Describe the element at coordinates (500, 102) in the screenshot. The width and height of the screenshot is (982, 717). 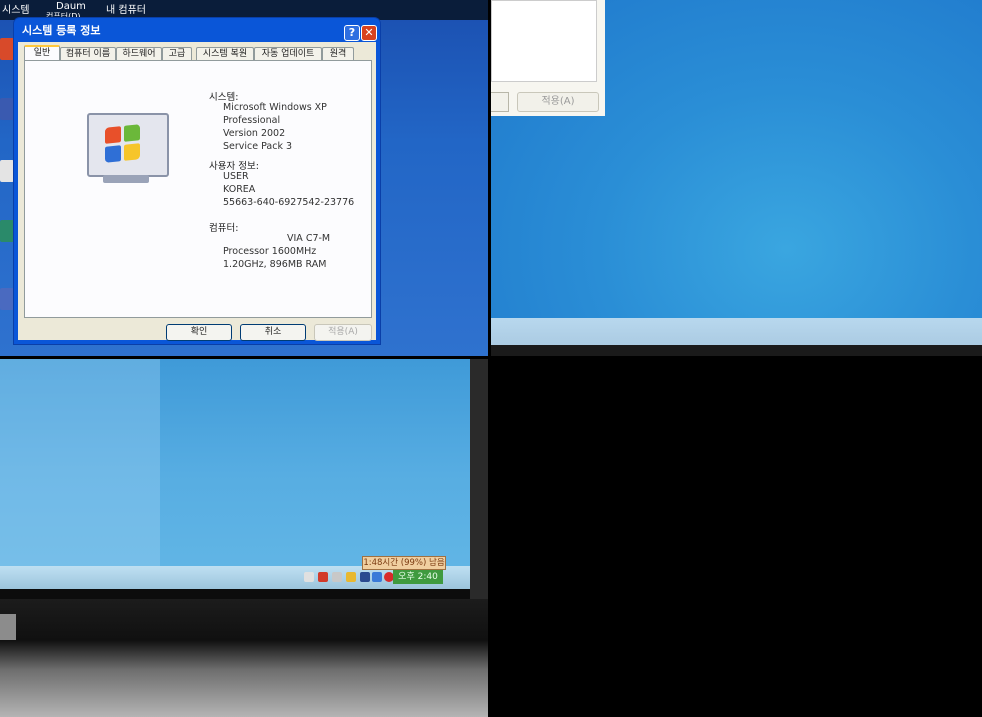
I see `cancel-button-partial` at that location.